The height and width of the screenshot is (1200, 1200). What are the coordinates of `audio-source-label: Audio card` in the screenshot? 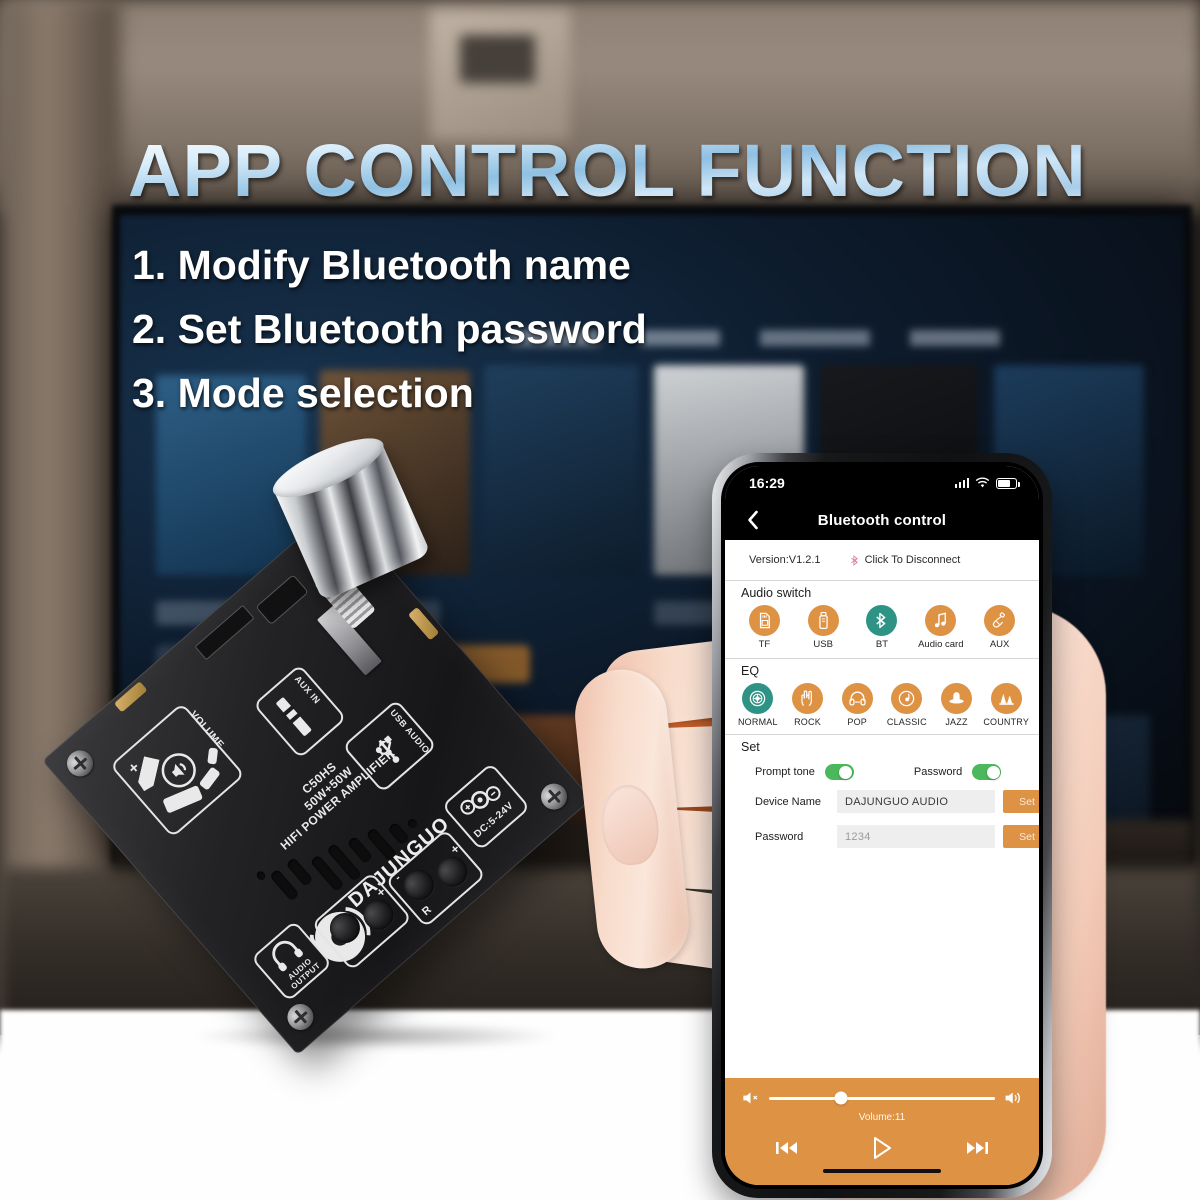 It's located at (941, 644).